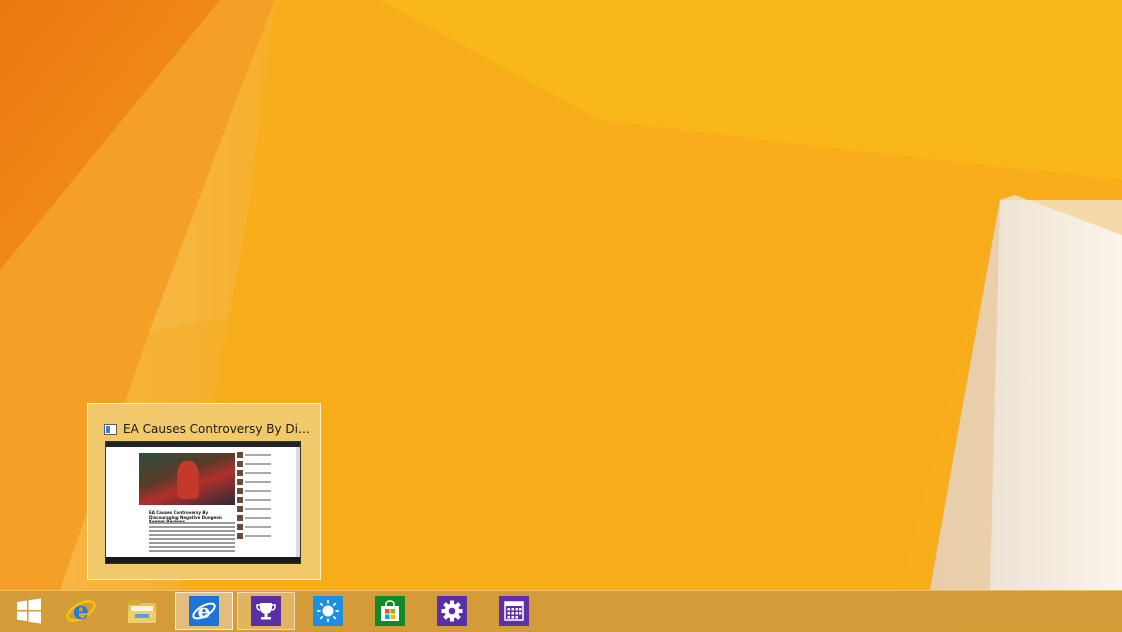 This screenshot has height=632, width=1122. I want to click on thumbnail-article-body, so click(192, 538).